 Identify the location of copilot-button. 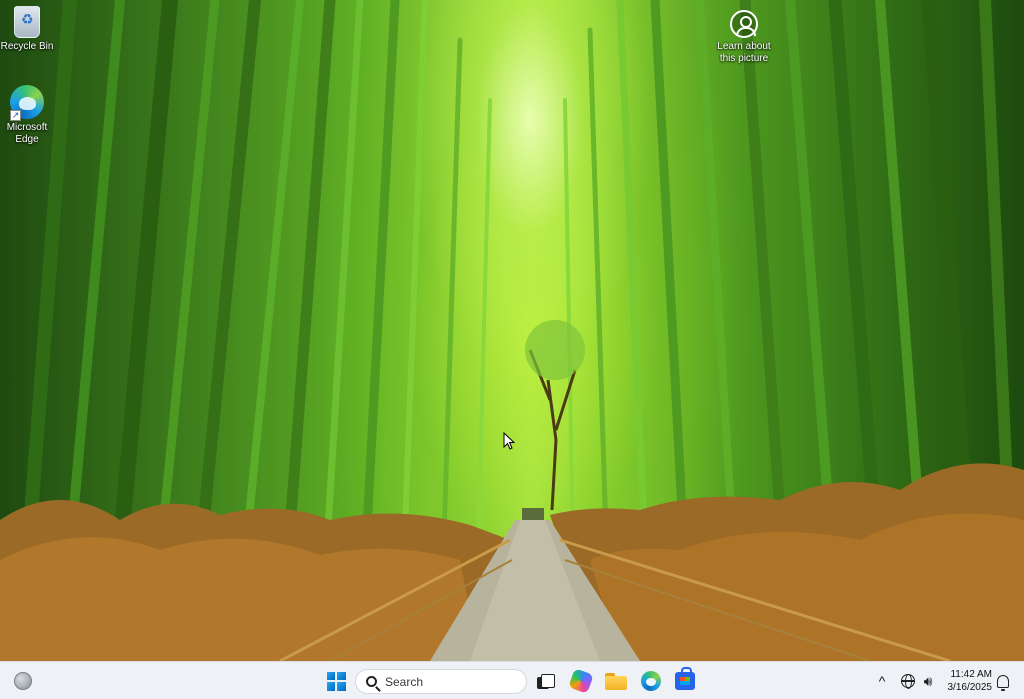
(581, 681).